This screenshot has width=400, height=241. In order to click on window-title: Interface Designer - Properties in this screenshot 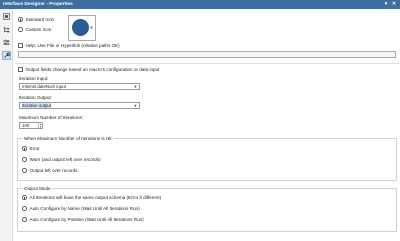, I will do `click(38, 4)`.